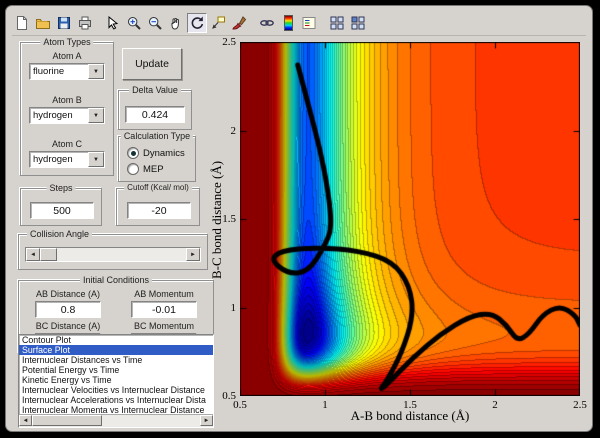 The height and width of the screenshot is (438, 600). What do you see at coordinates (68, 326) in the screenshot?
I see `bc-distance-label: BC Distance (A)` at bounding box center [68, 326].